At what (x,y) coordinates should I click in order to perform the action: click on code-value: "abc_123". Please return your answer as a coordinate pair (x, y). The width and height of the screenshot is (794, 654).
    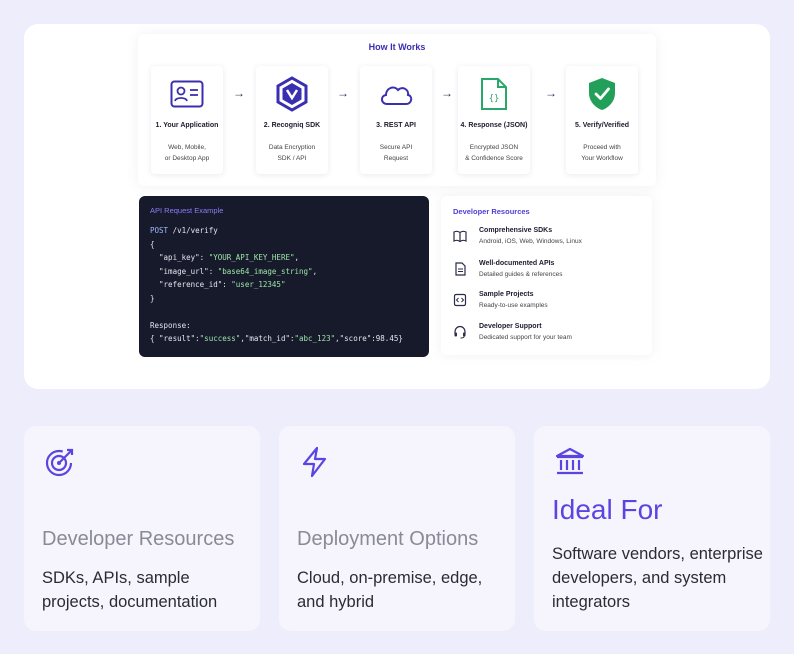
    Looking at the image, I should click on (315, 338).